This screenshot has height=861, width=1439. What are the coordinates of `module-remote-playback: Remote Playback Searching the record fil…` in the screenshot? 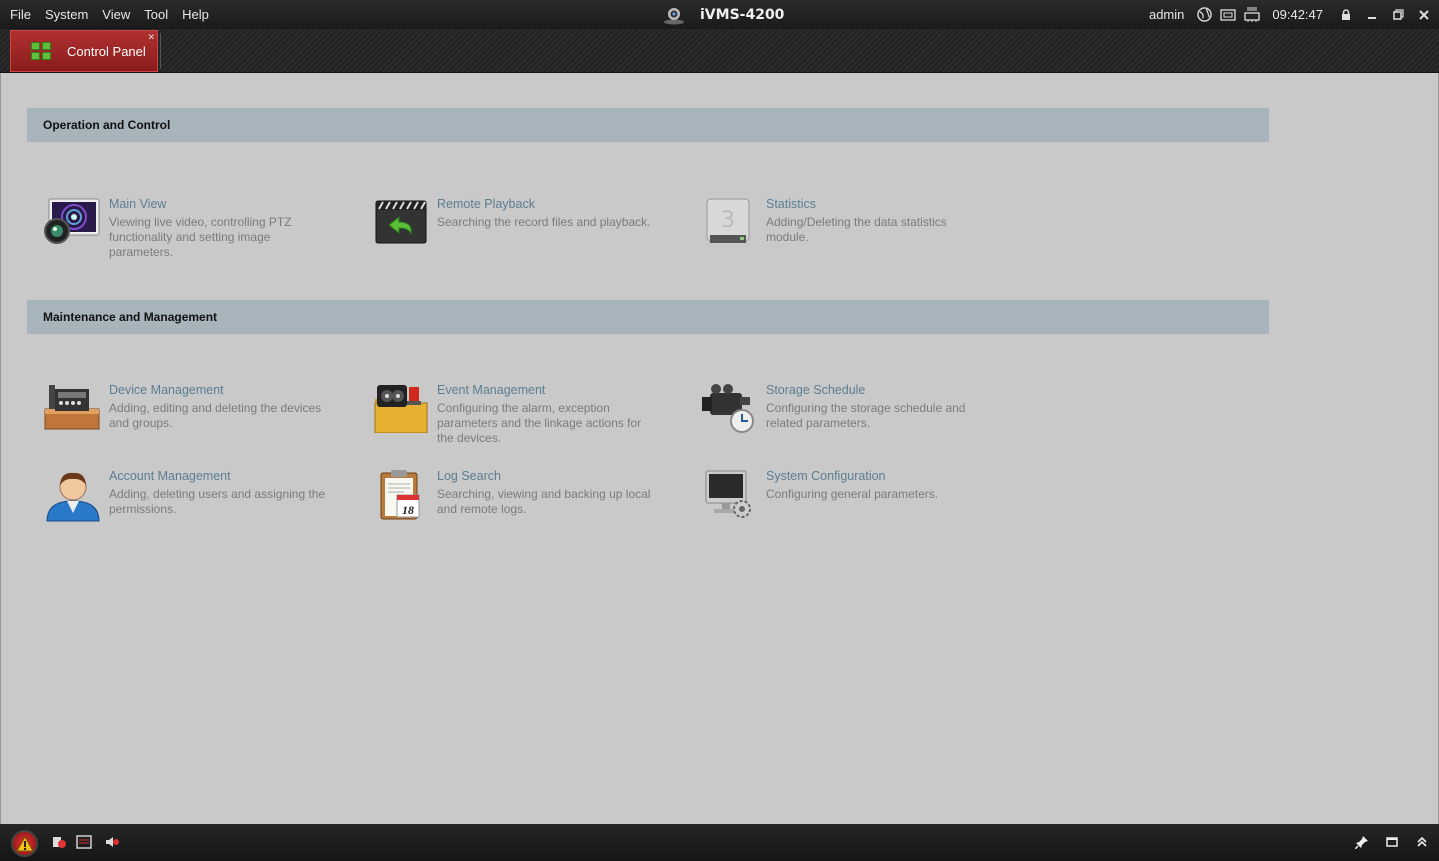 It's located at (521, 225).